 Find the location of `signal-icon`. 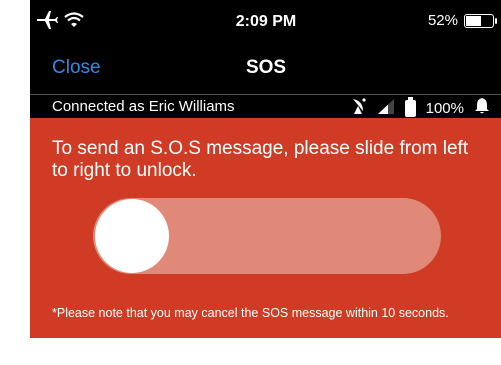

signal-icon is located at coordinates (386, 108).